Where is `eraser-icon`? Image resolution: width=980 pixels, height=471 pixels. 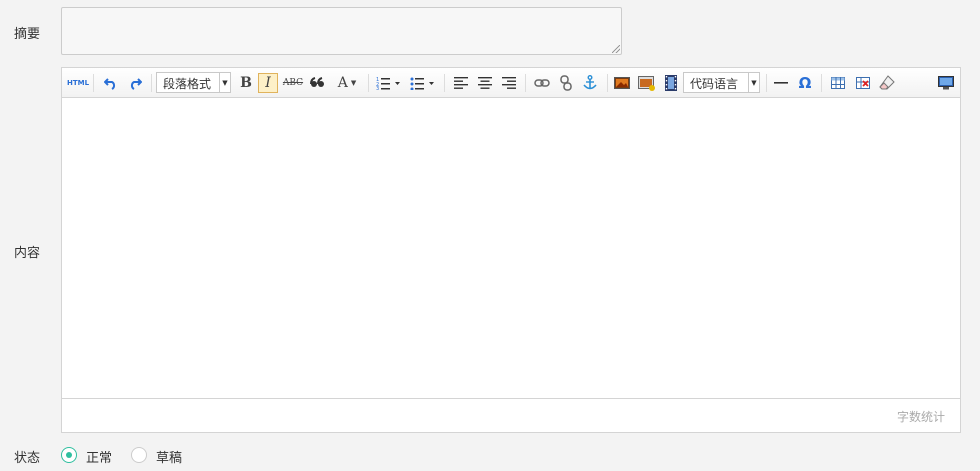 eraser-icon is located at coordinates (887, 82).